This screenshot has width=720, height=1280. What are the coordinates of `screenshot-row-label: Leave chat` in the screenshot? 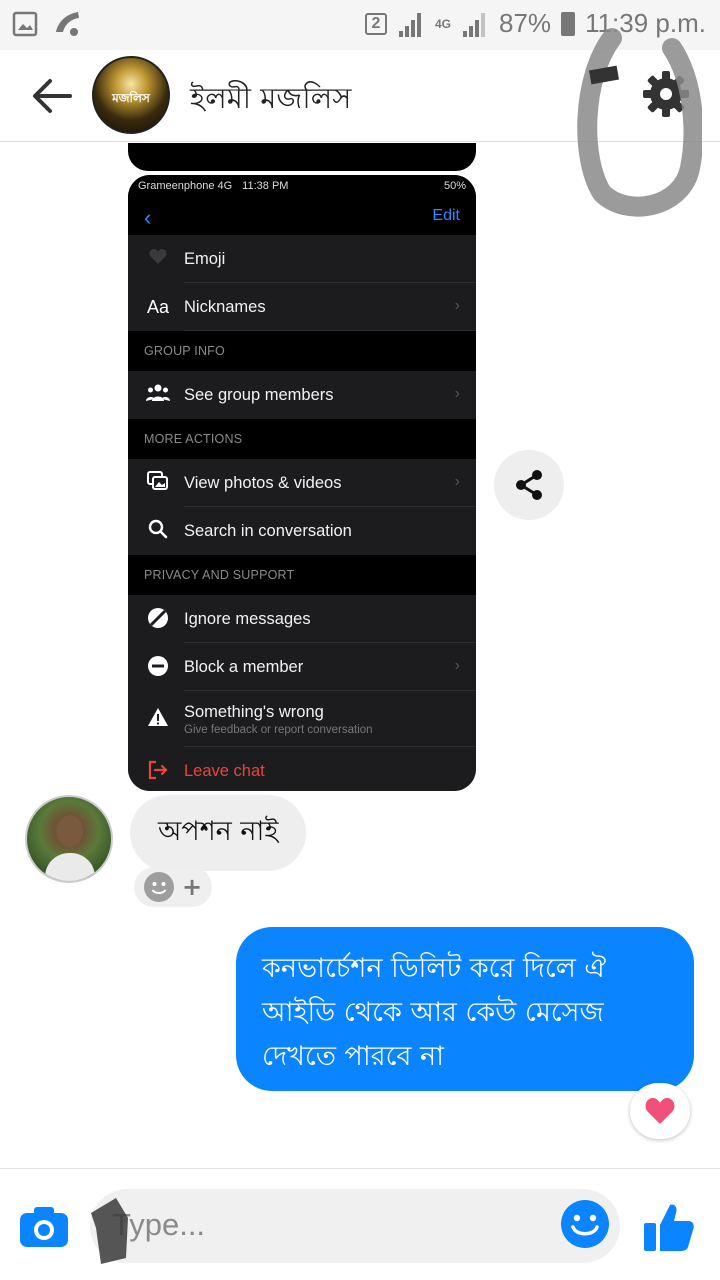 It's located at (224, 770).